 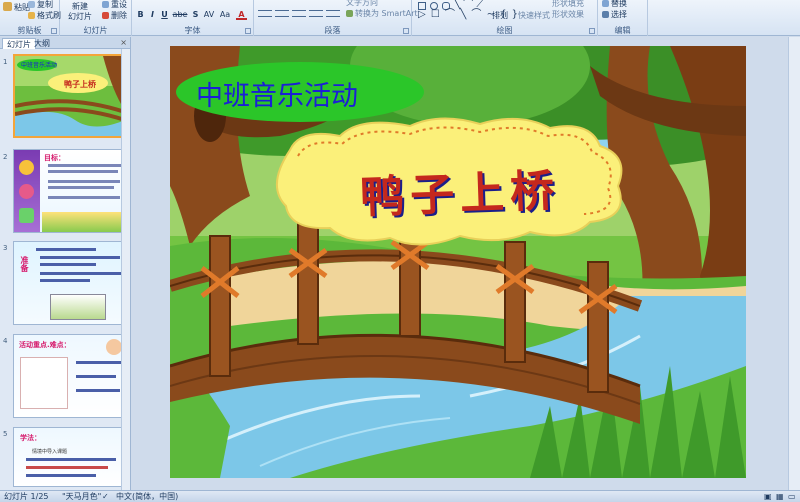 I want to click on classroom-photo, so click(x=78, y=307).